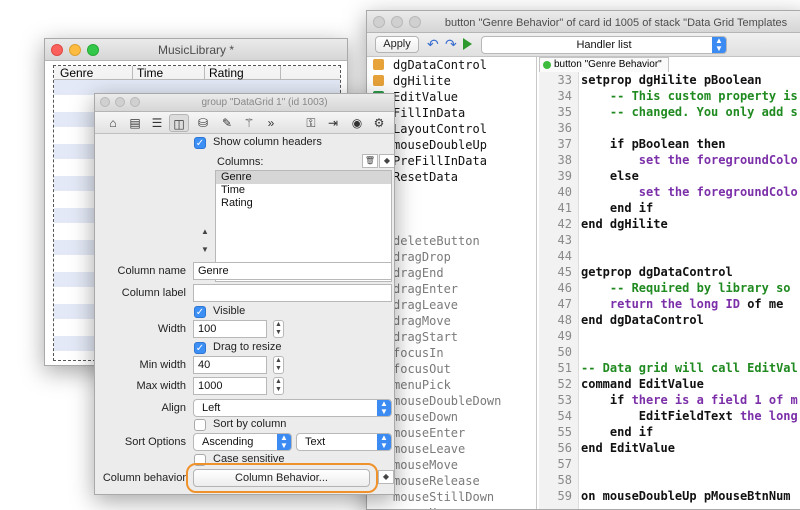 Image resolution: width=800 pixels, height=510 pixels. Describe the element at coordinates (564, 256) in the screenshot. I see `line-number: 44` at that location.